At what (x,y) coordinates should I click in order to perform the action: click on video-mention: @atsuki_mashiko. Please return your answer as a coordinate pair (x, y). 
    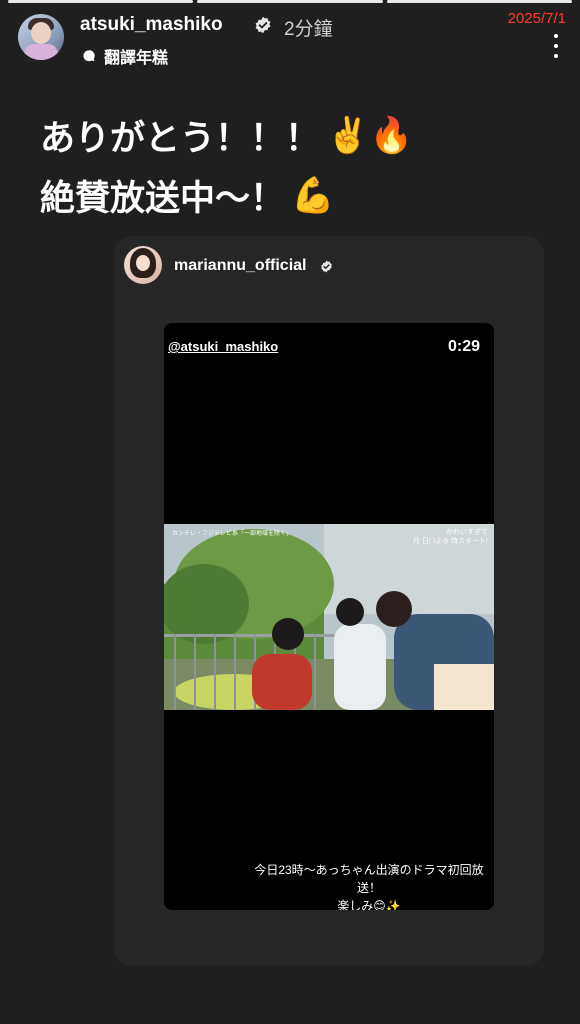
    Looking at the image, I should click on (223, 346).